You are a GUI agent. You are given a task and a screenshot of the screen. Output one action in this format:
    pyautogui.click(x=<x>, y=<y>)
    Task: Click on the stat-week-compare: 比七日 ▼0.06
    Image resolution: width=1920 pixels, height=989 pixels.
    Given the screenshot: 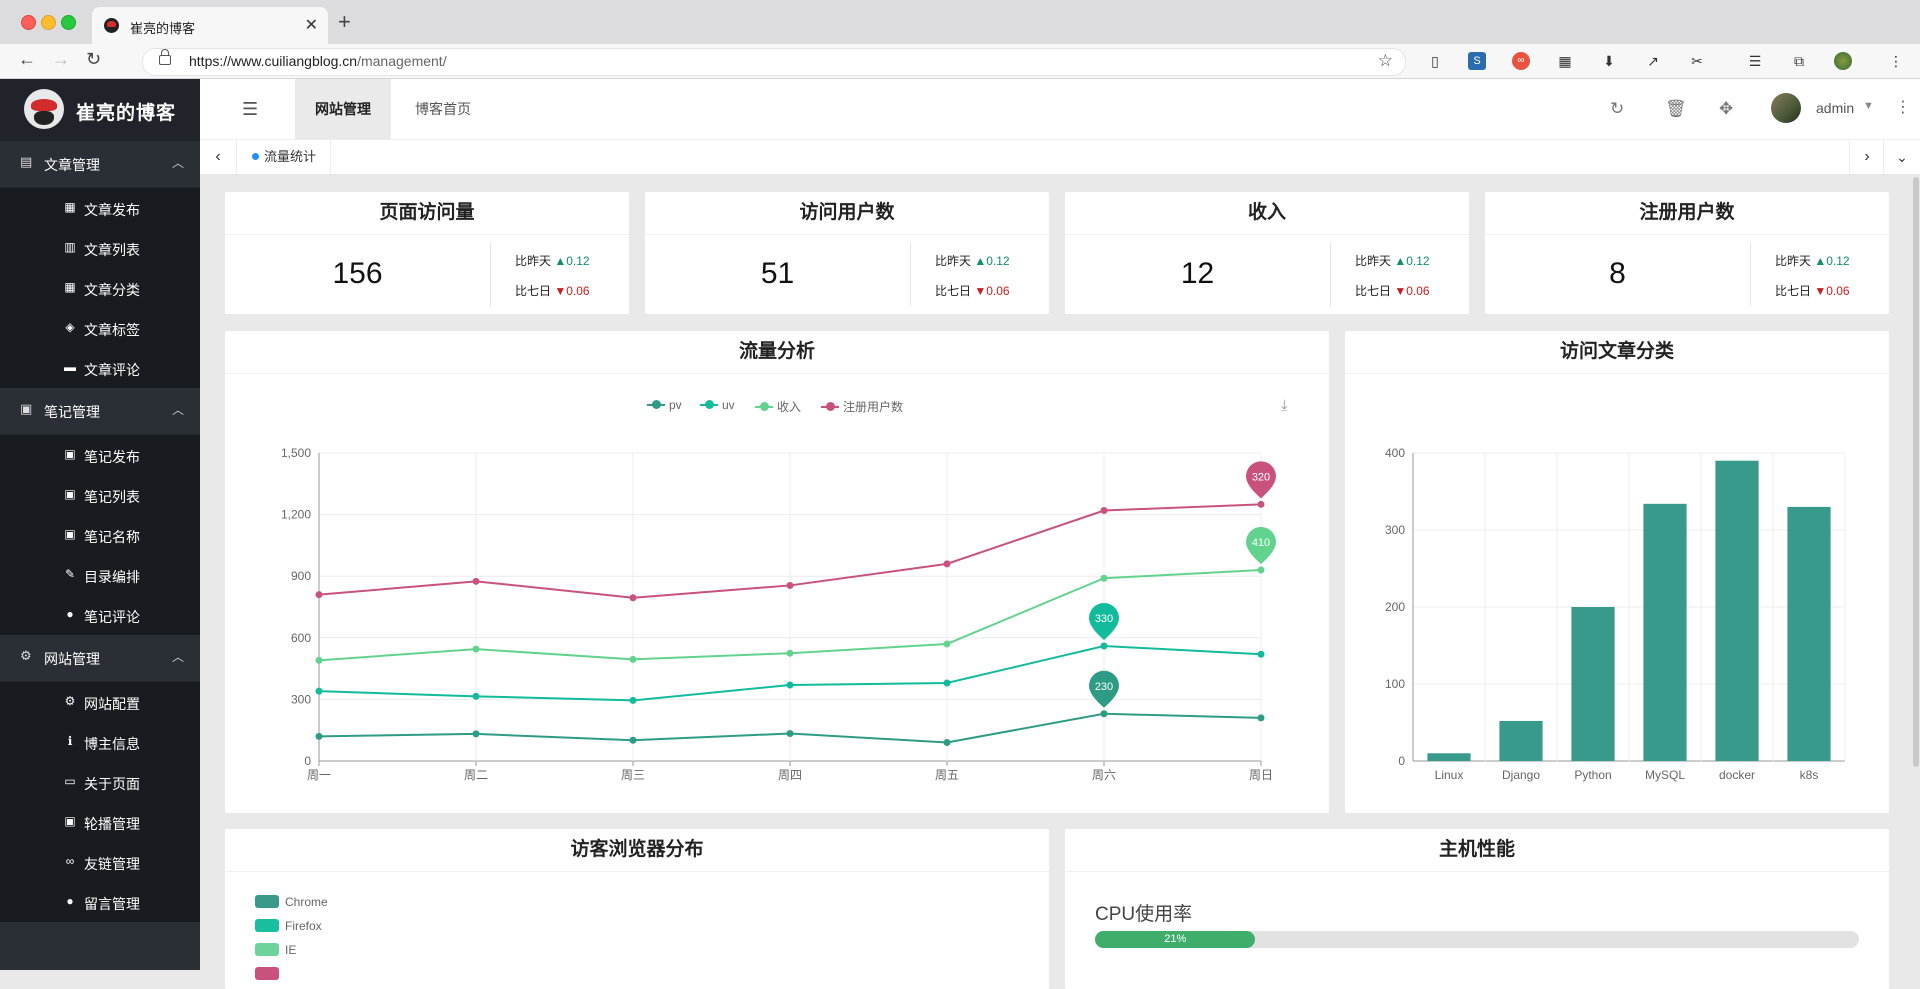 What is the action you would take?
    pyautogui.click(x=552, y=290)
    